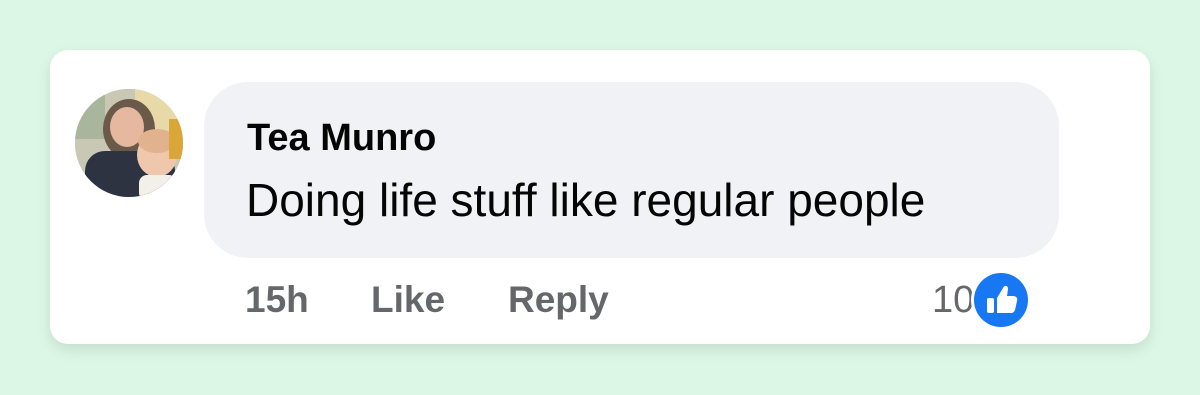  I want to click on reaction-summary: 10, so click(982, 300).